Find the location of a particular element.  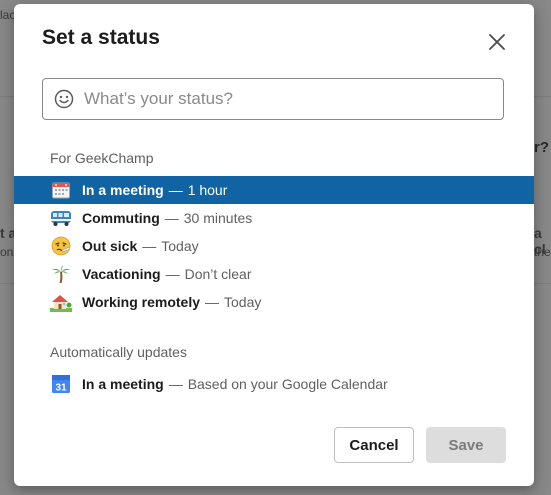

palm-tree-icon is located at coordinates (61, 274).